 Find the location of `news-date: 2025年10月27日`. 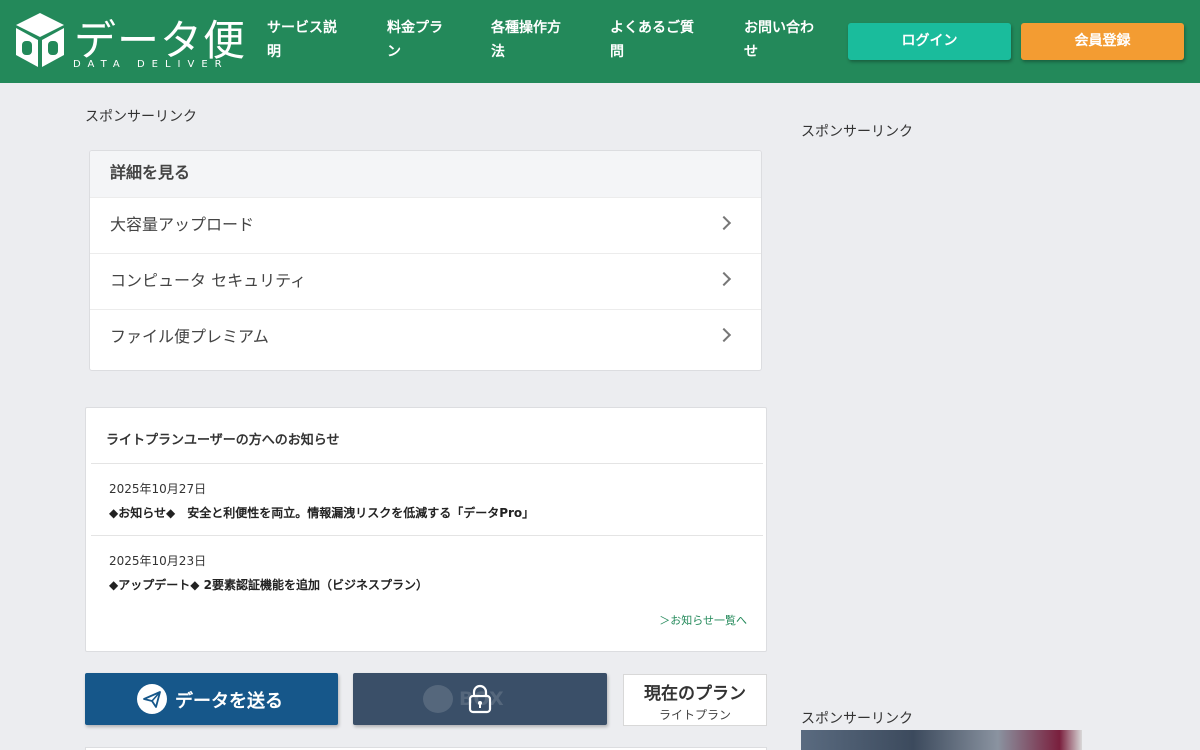

news-date: 2025年10月27日 is located at coordinates (158, 489).